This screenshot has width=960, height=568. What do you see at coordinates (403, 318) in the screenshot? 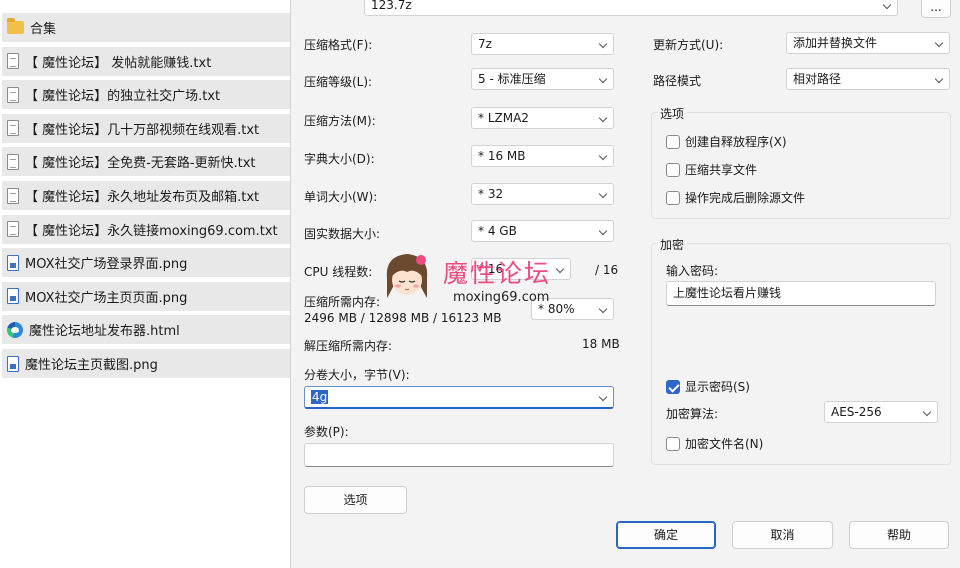
I see `memory-detail: 2496 MB / 12898 MB / 16123 MB` at bounding box center [403, 318].